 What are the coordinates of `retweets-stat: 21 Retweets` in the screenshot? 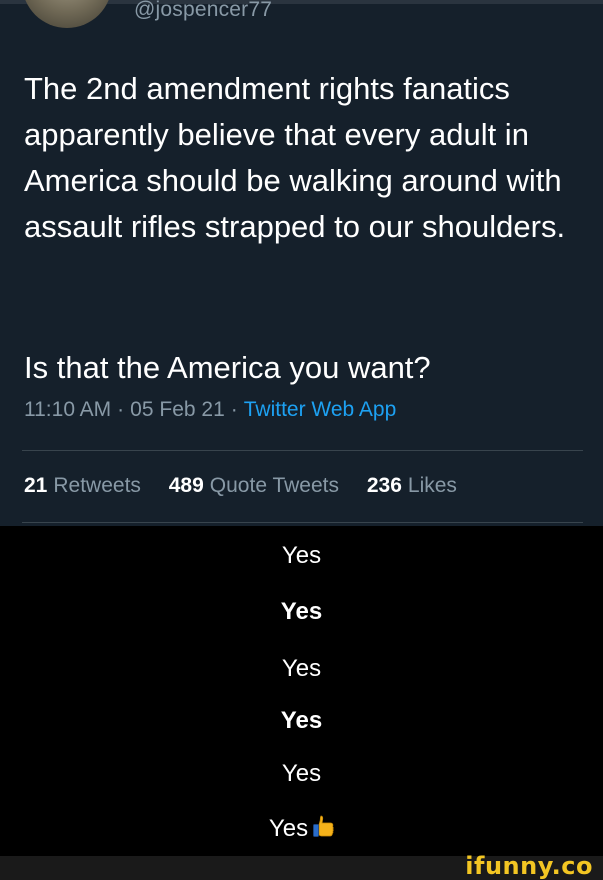 It's located at (82, 485).